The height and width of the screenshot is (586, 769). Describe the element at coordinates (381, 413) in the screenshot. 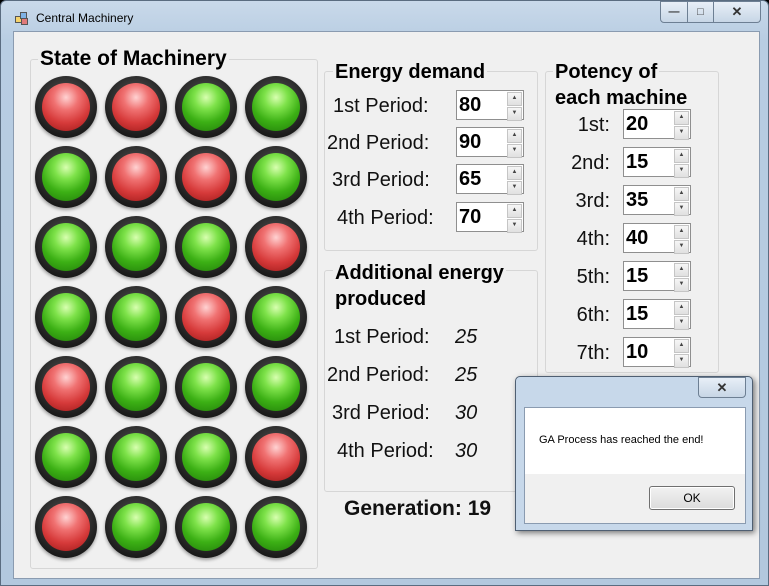

I see `additional-period-label: 3rd Period:` at that location.